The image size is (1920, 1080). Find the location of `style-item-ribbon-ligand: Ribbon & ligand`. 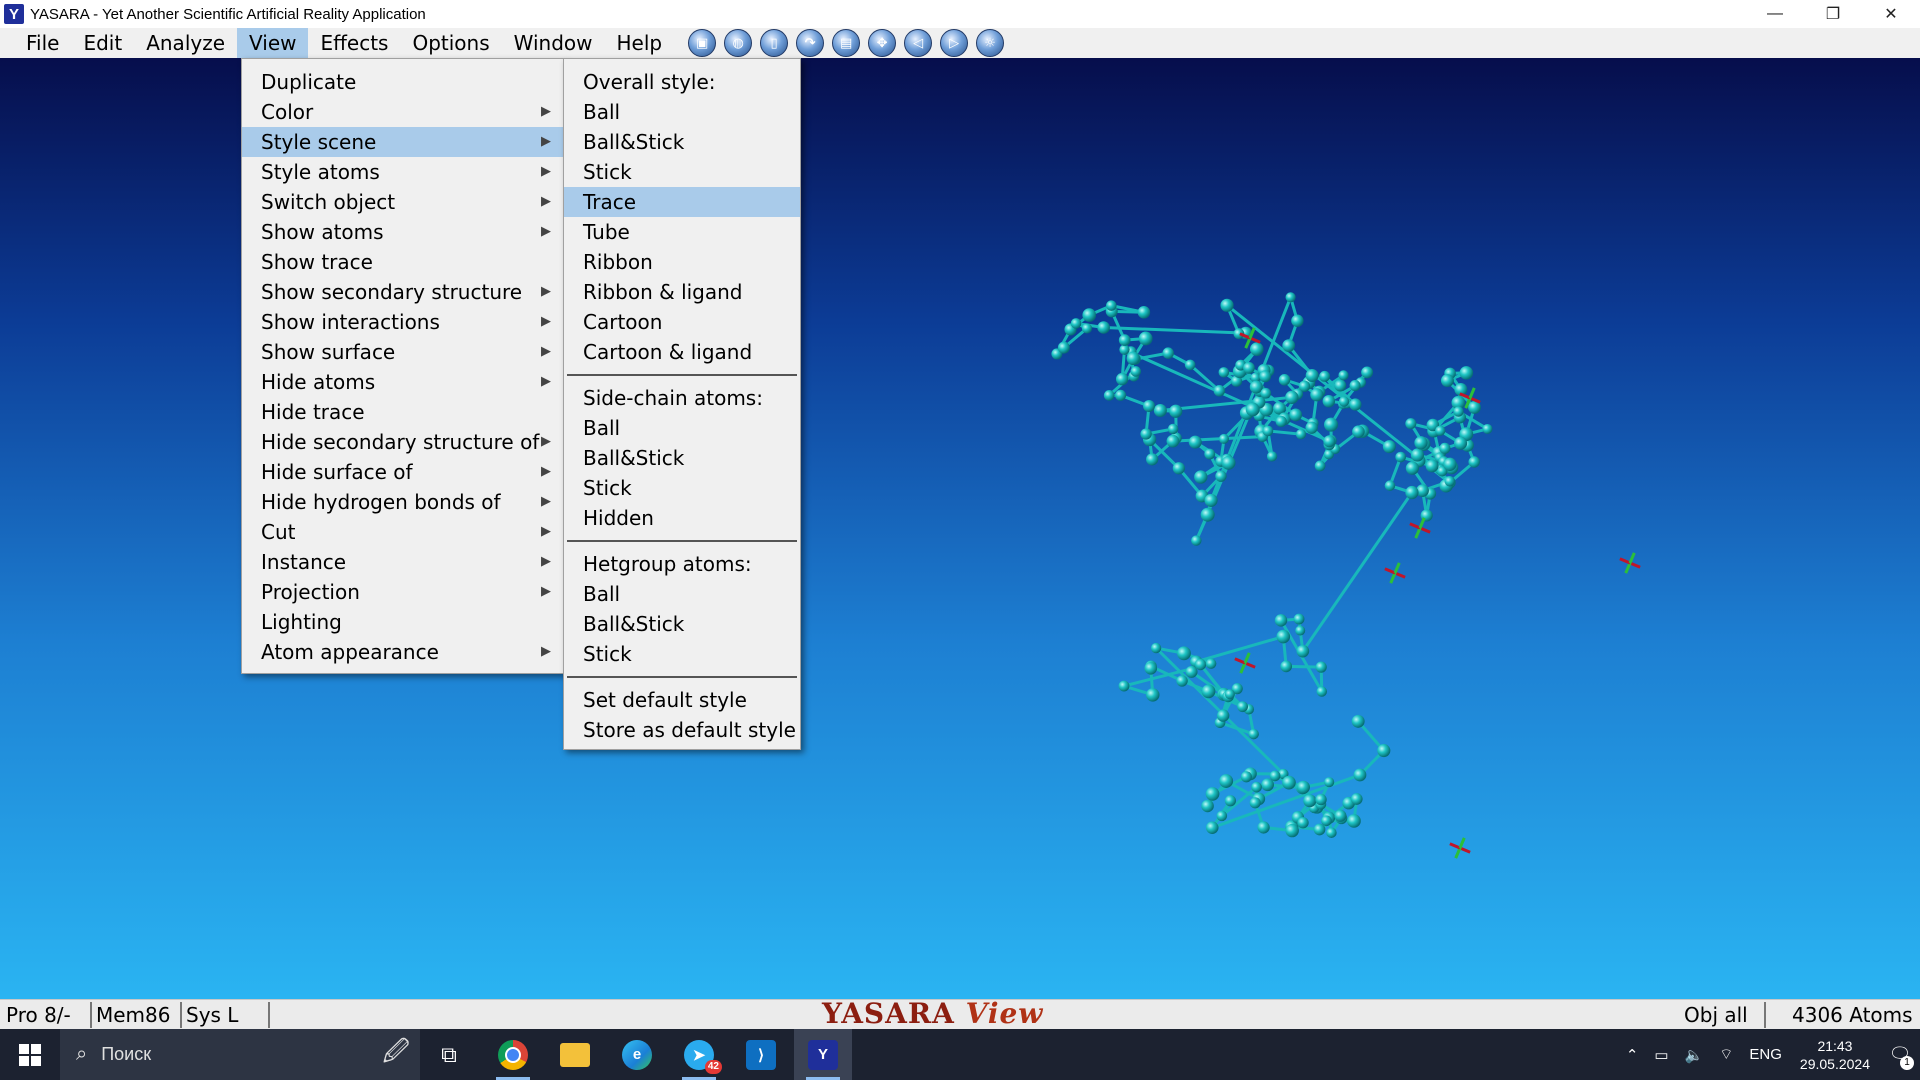

style-item-ribbon-ligand: Ribbon & ligand is located at coordinates (682, 292).